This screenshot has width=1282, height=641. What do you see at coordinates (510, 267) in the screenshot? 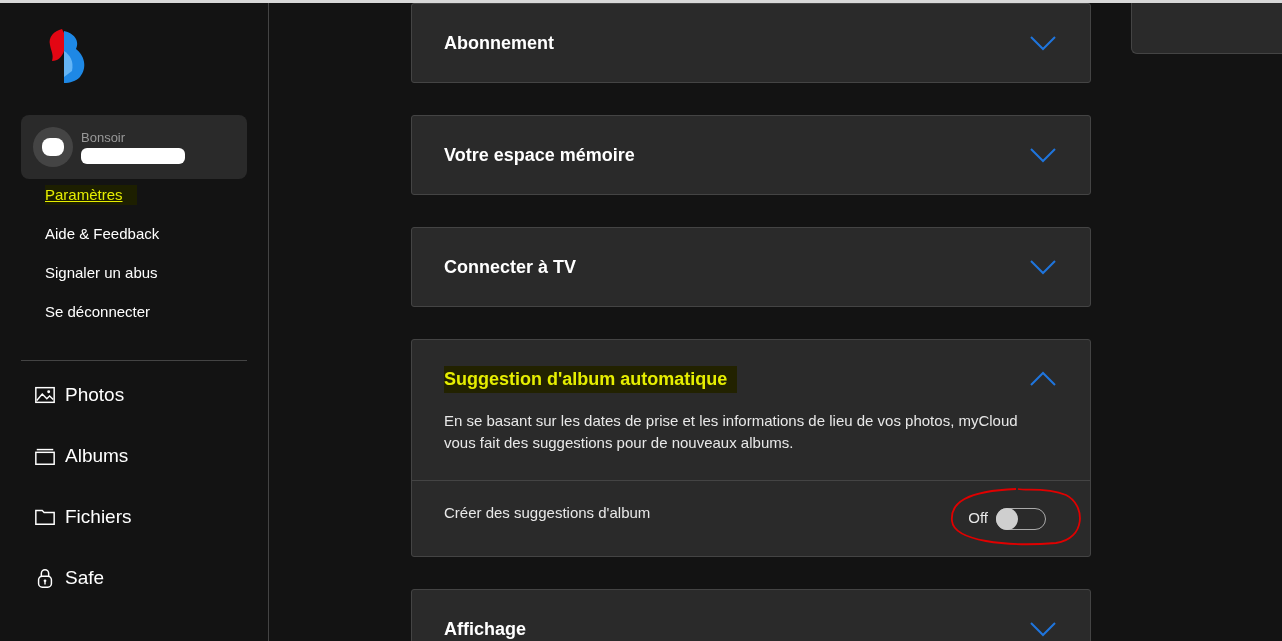
I see `section-title: Connecter à TV` at bounding box center [510, 267].